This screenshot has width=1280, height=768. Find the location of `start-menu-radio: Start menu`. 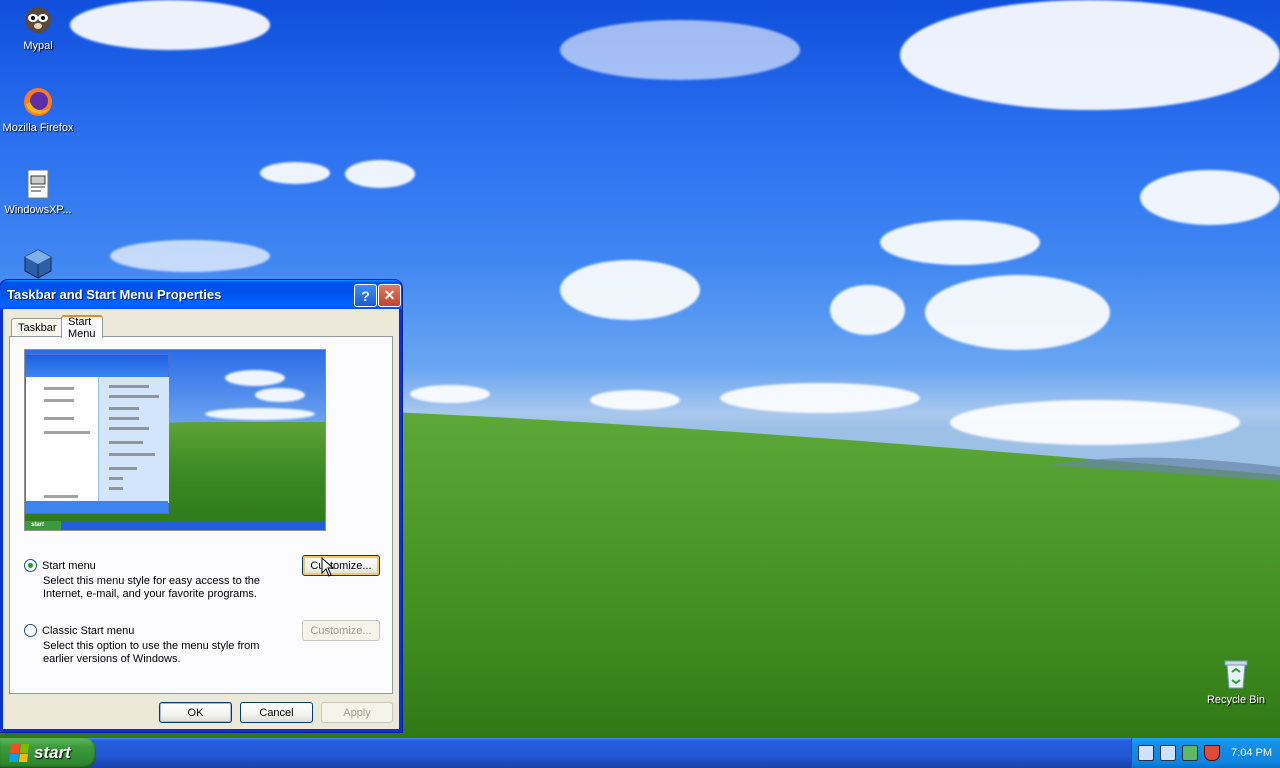

start-menu-radio: Start menu is located at coordinates (60, 565).